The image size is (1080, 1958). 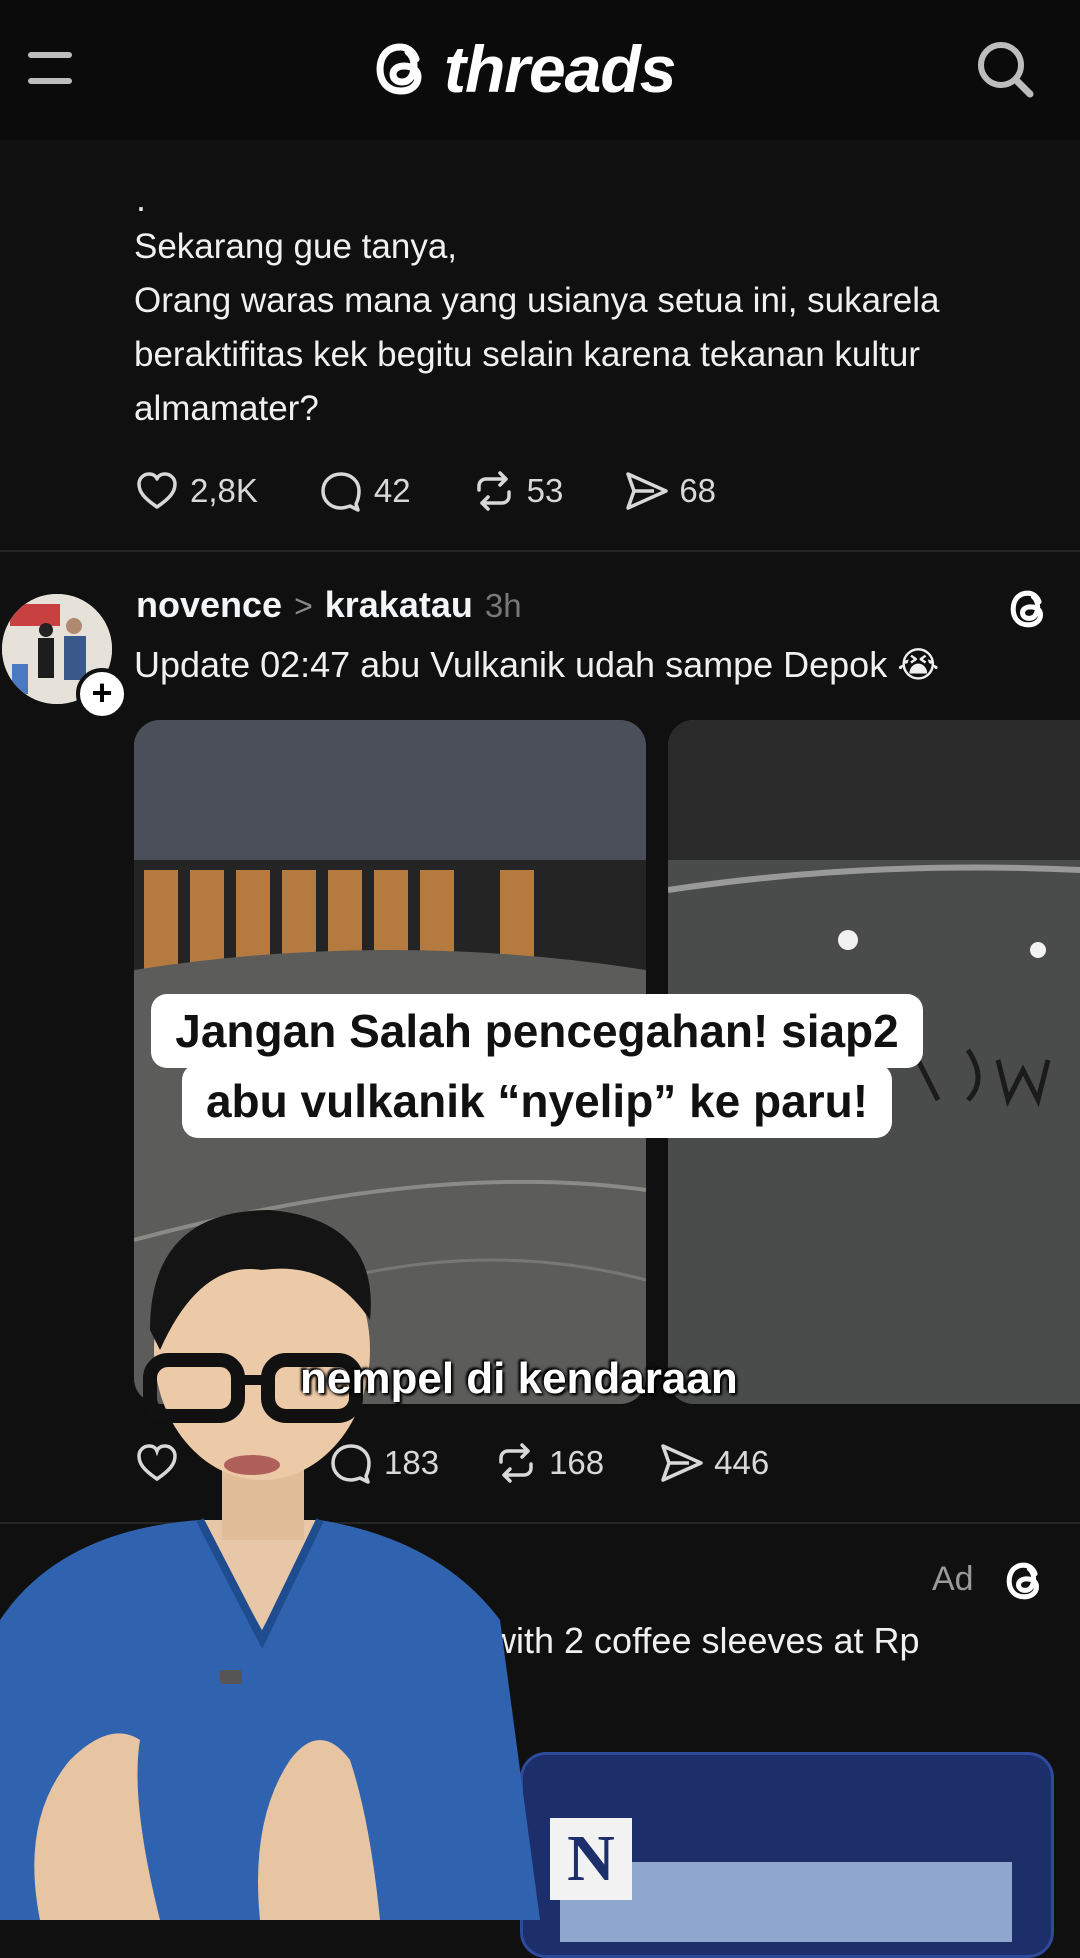 What do you see at coordinates (392, 490) in the screenshot?
I see `reply-count: 42` at bounding box center [392, 490].